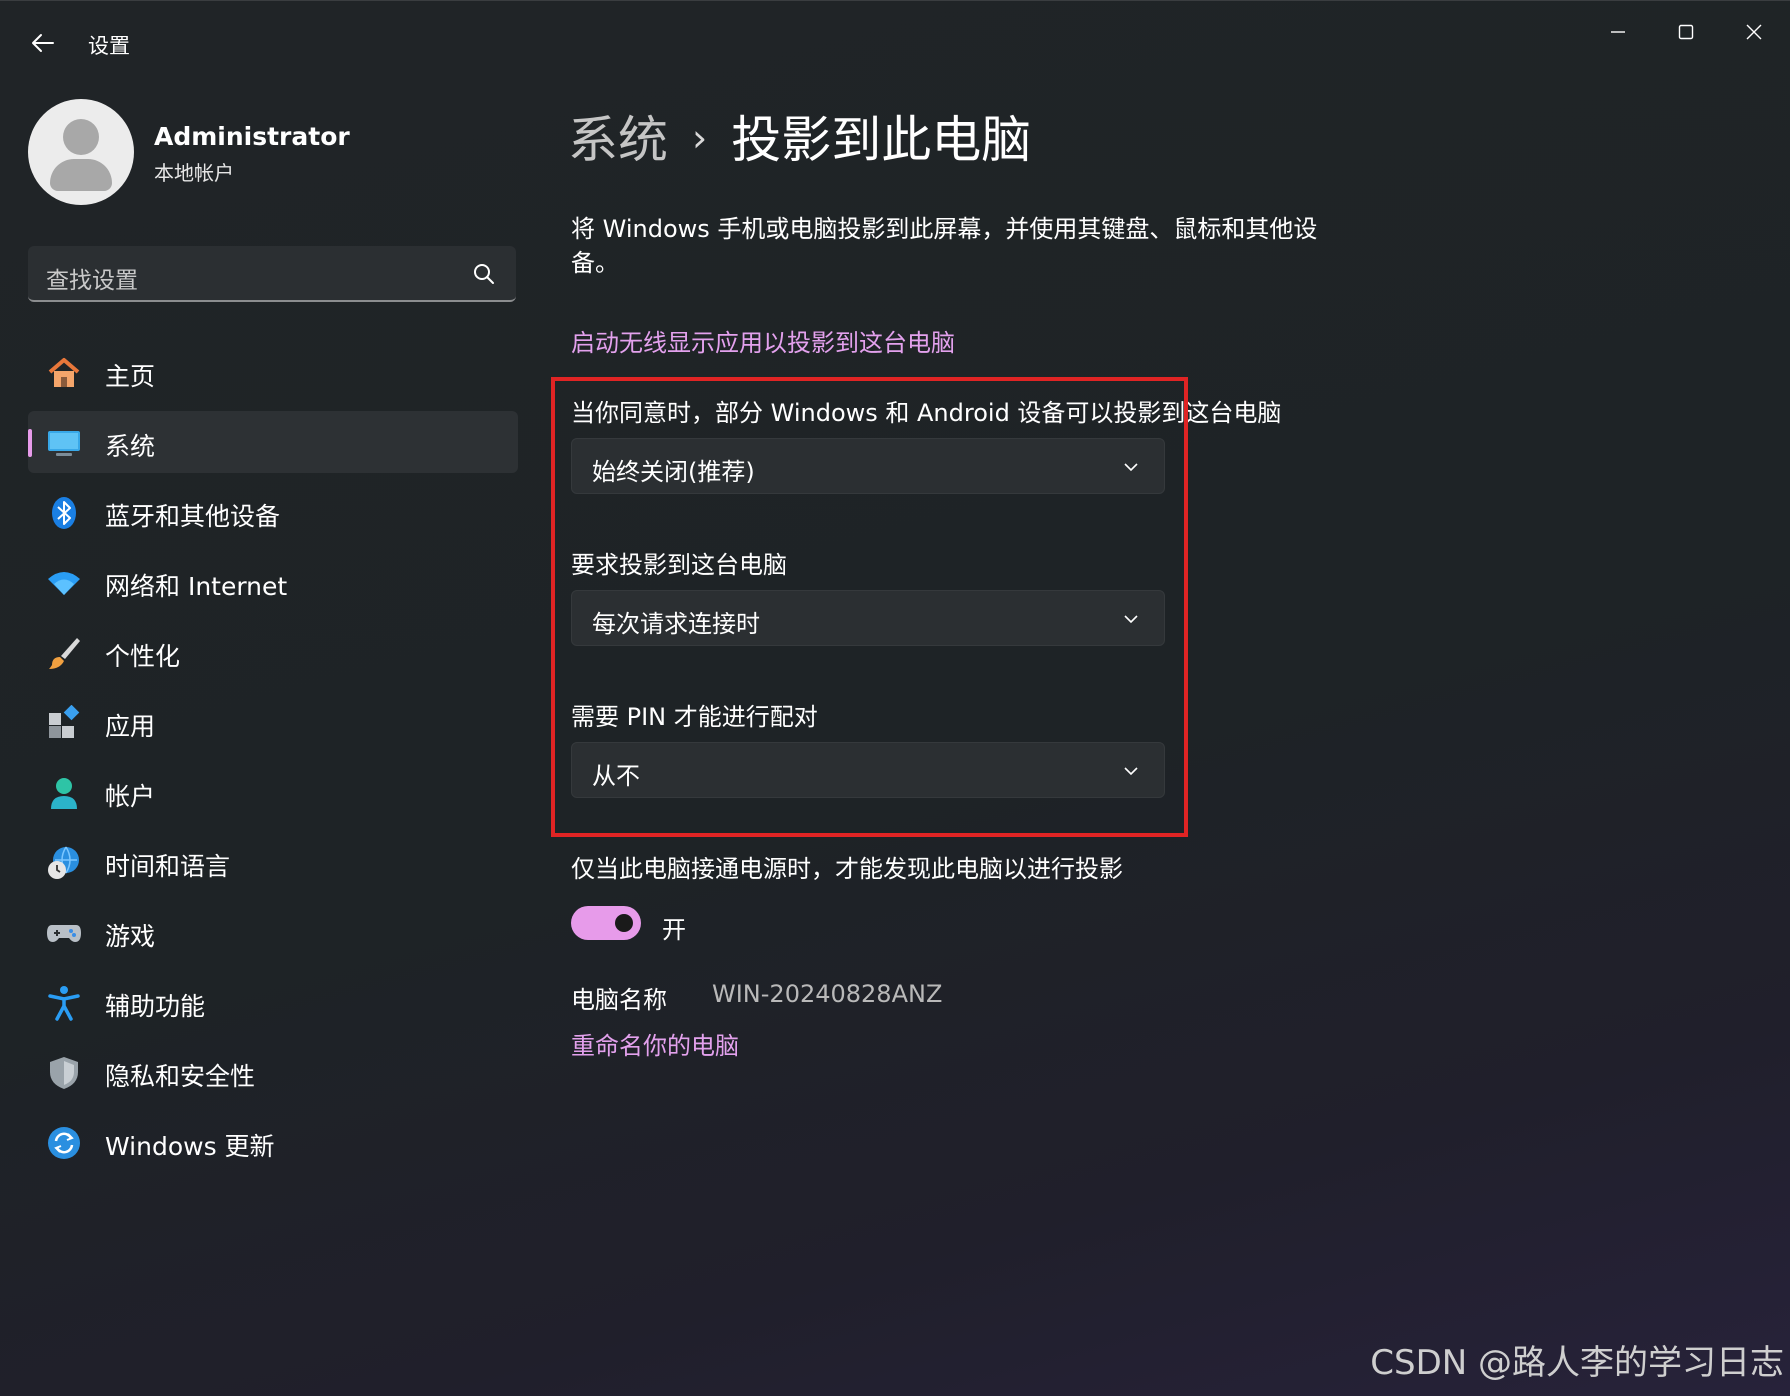 The width and height of the screenshot is (1790, 1396). What do you see at coordinates (273, 442) in the screenshot?
I see `sidebar-item-system: 系统` at bounding box center [273, 442].